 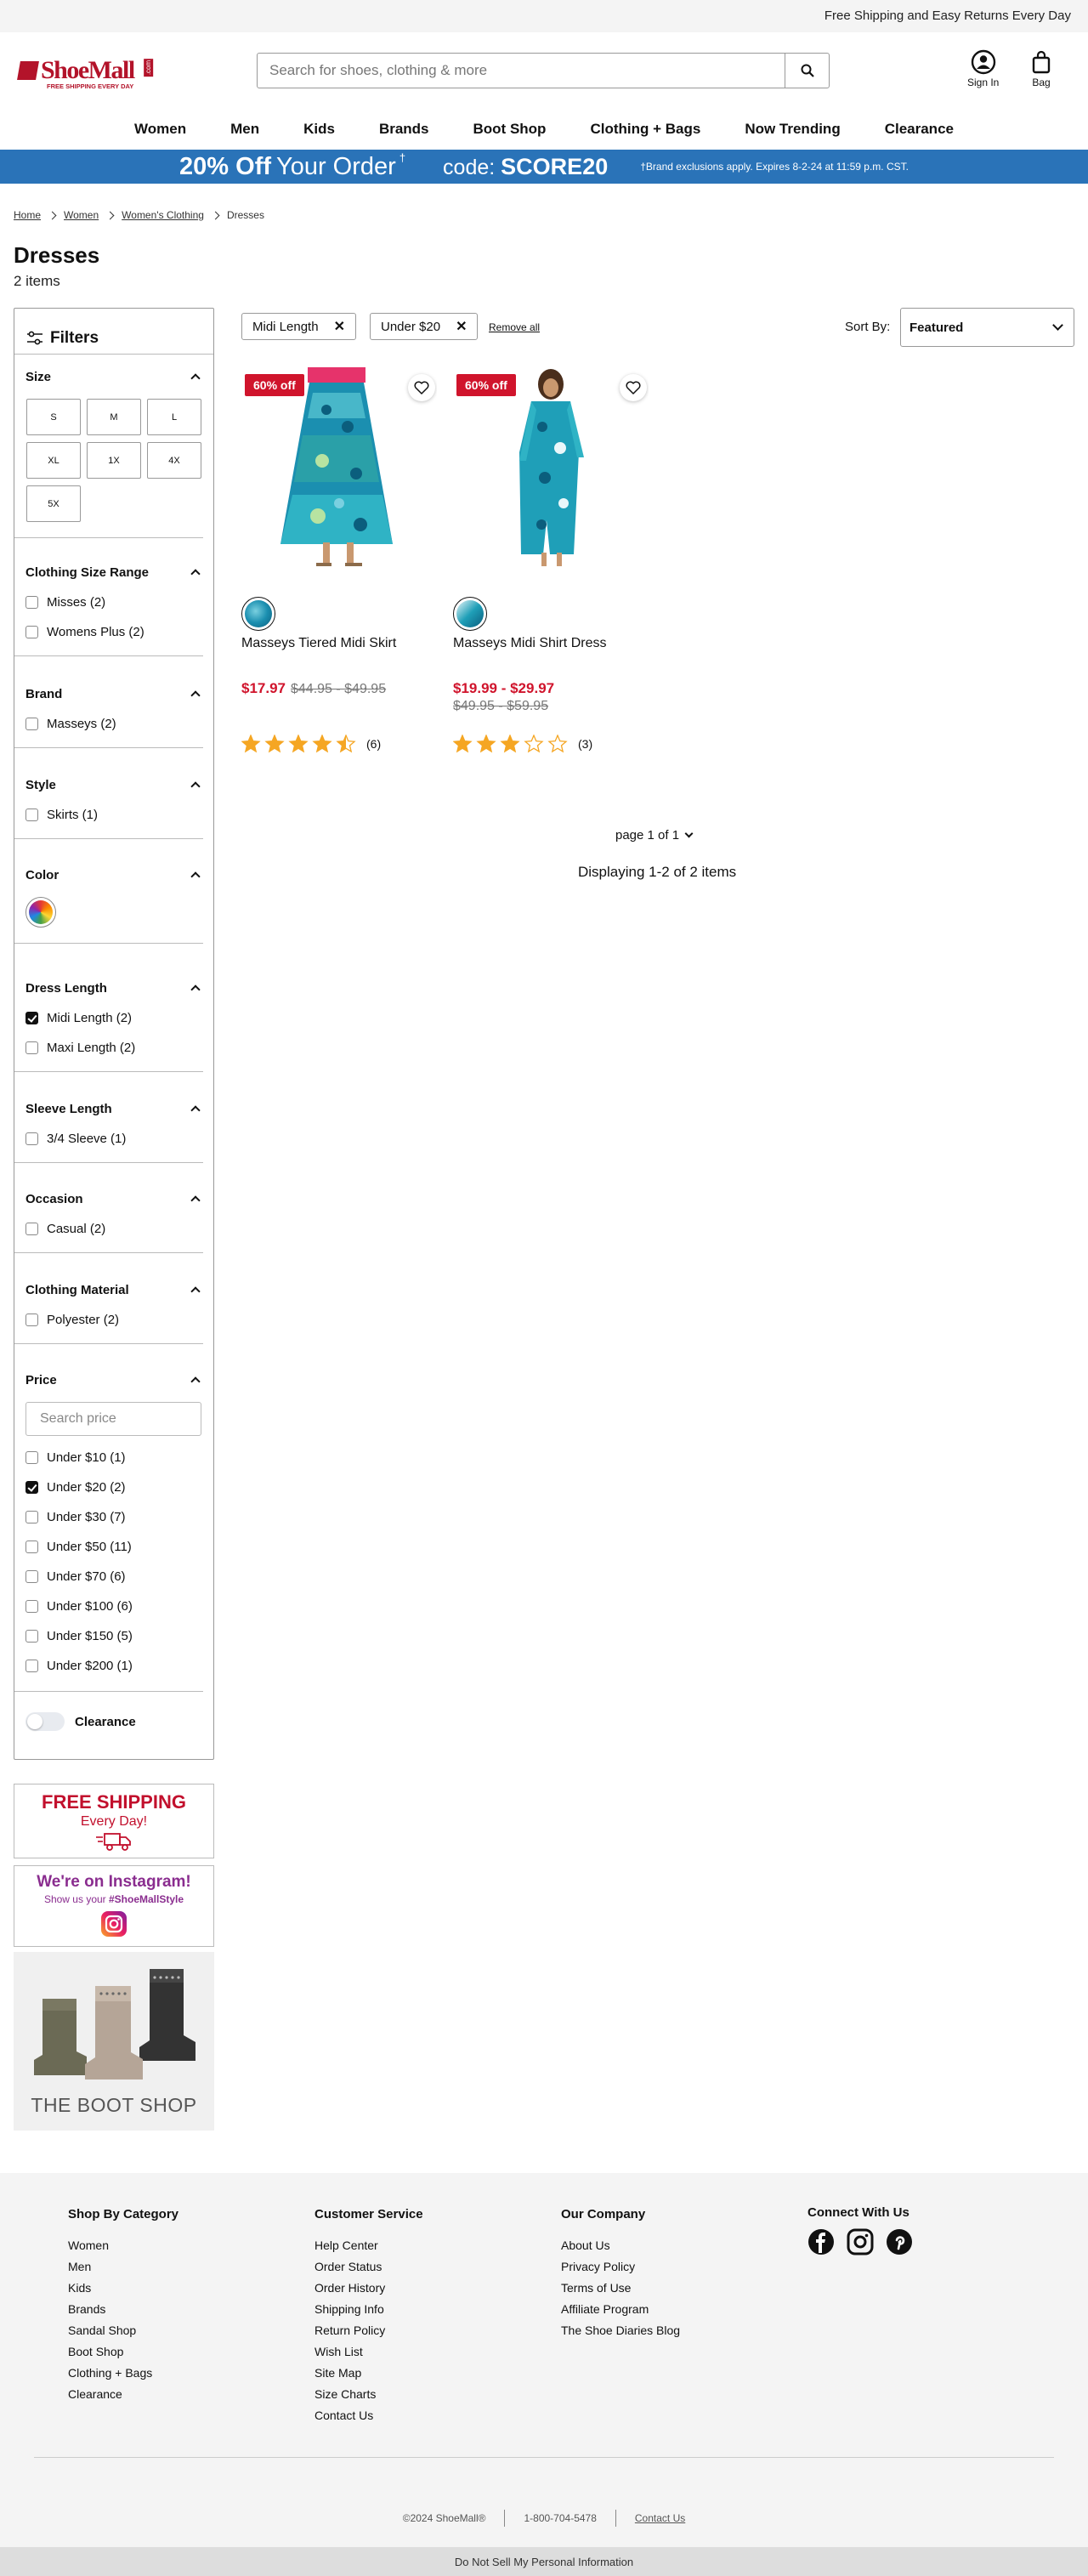 What do you see at coordinates (81, 215) in the screenshot?
I see `breadcrumb-women: Women` at bounding box center [81, 215].